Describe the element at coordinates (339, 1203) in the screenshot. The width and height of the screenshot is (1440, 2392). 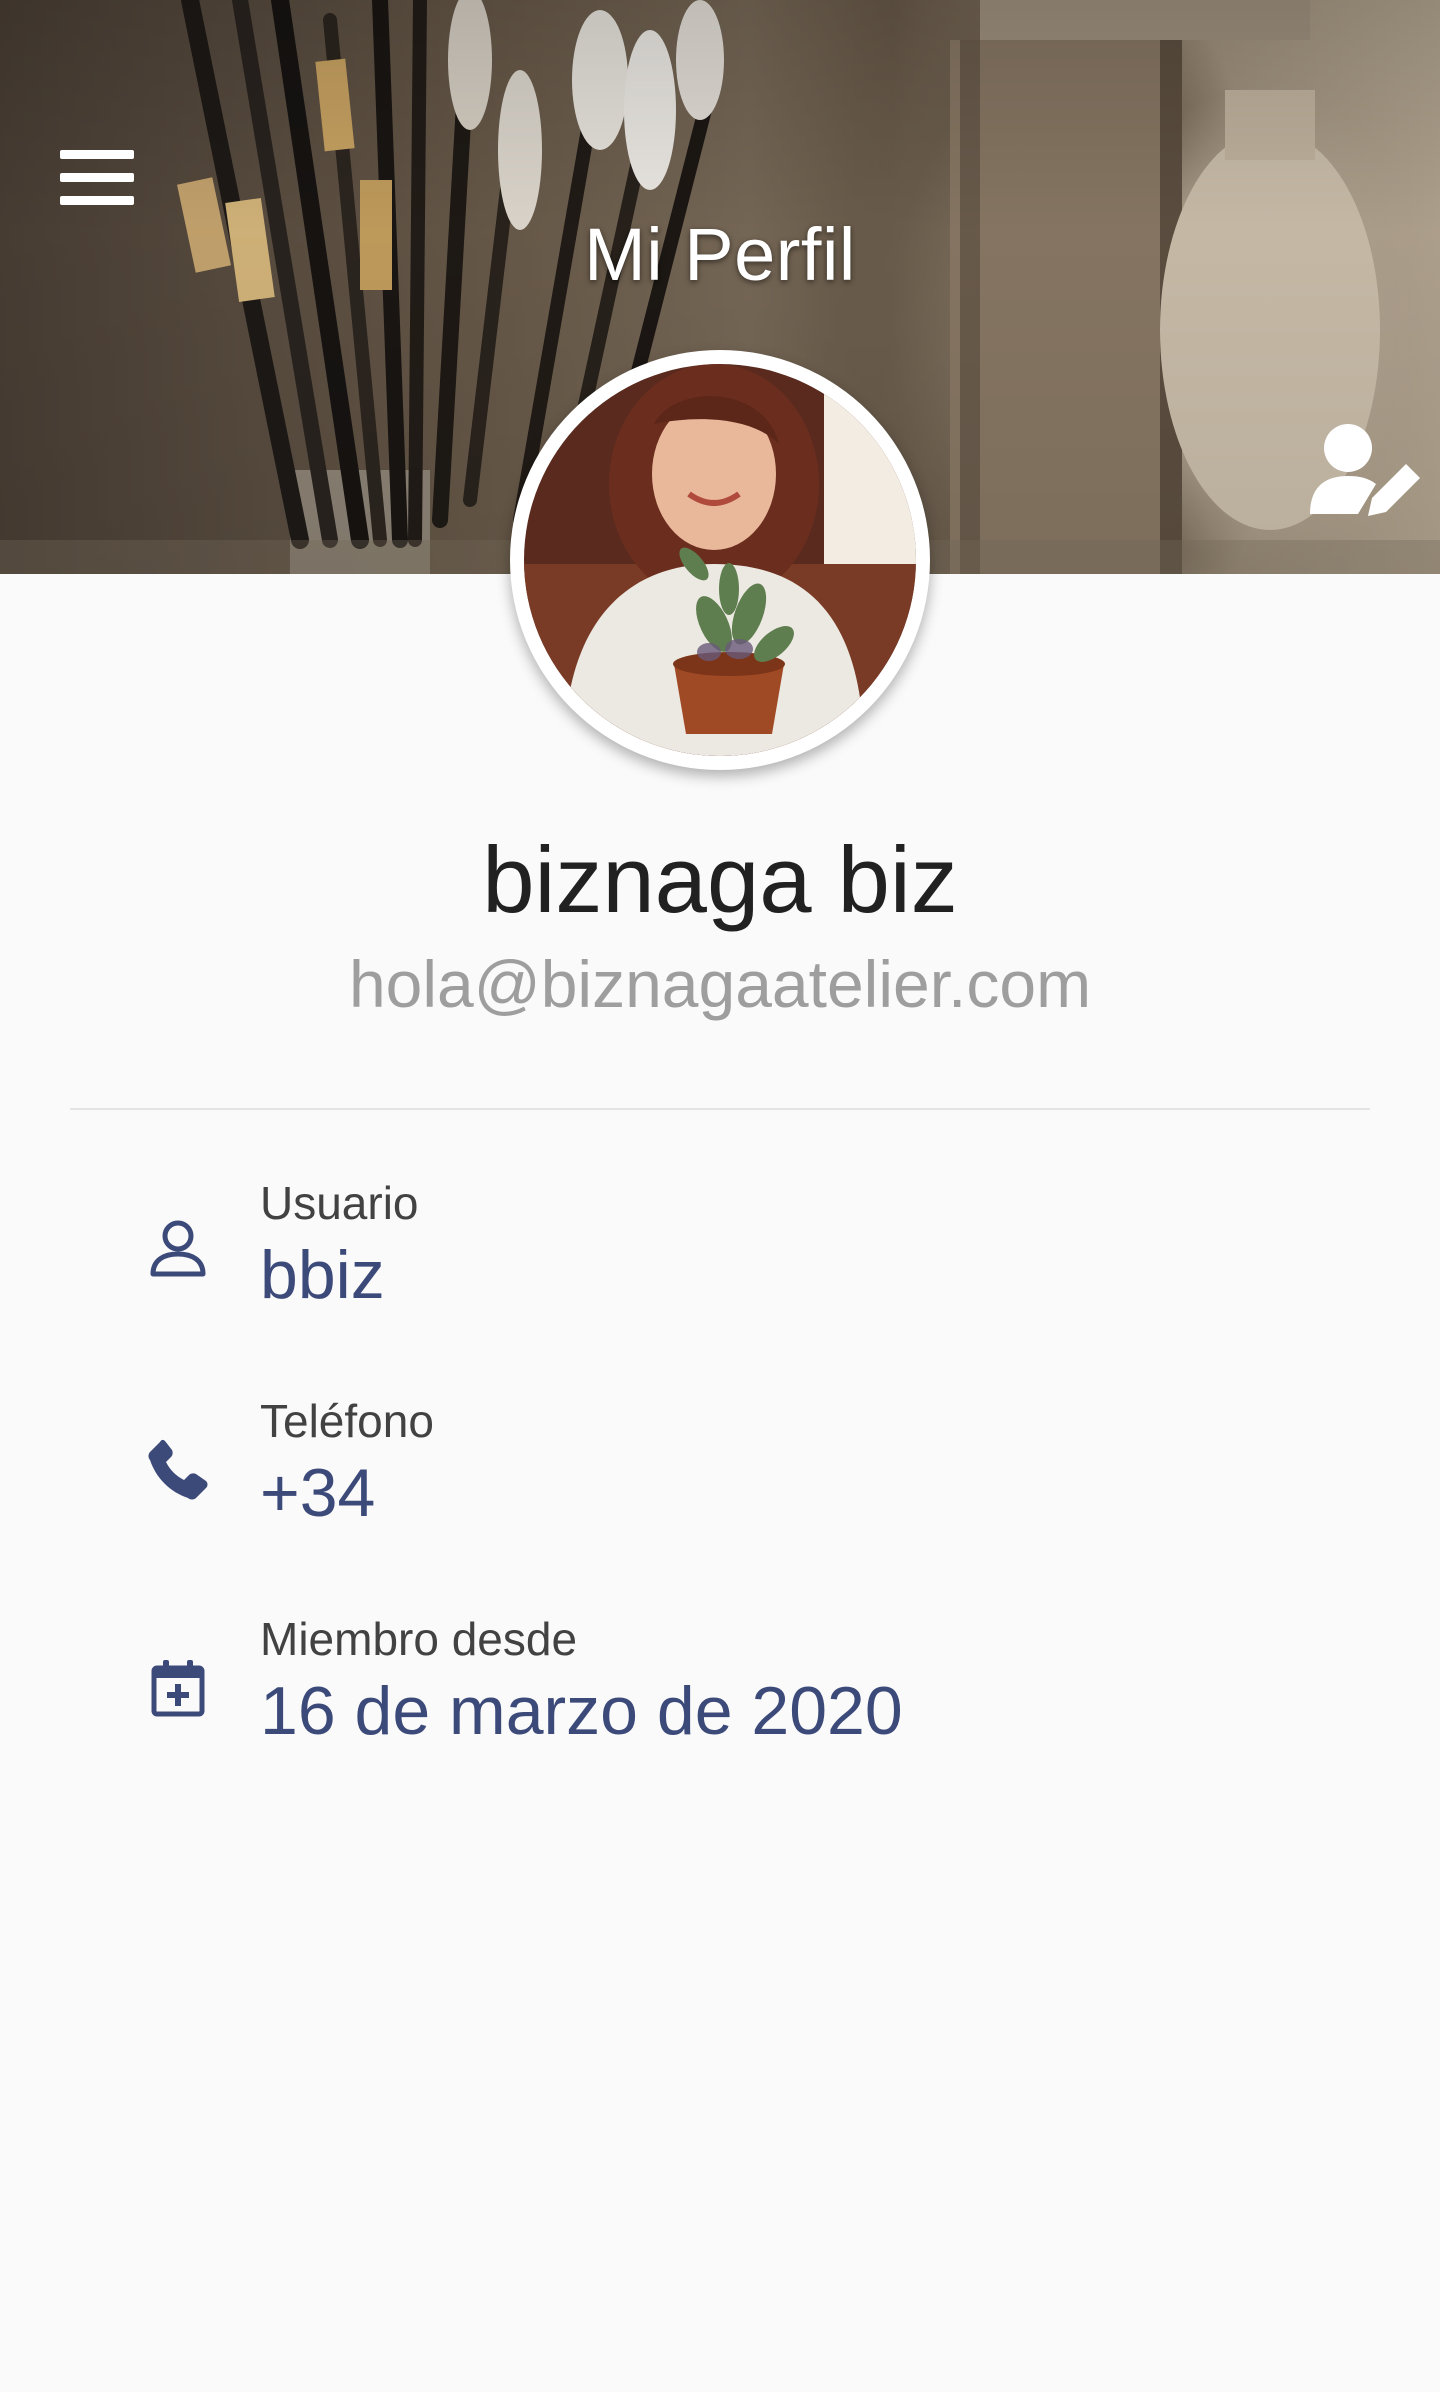
I see `username-label: Usuario` at that location.